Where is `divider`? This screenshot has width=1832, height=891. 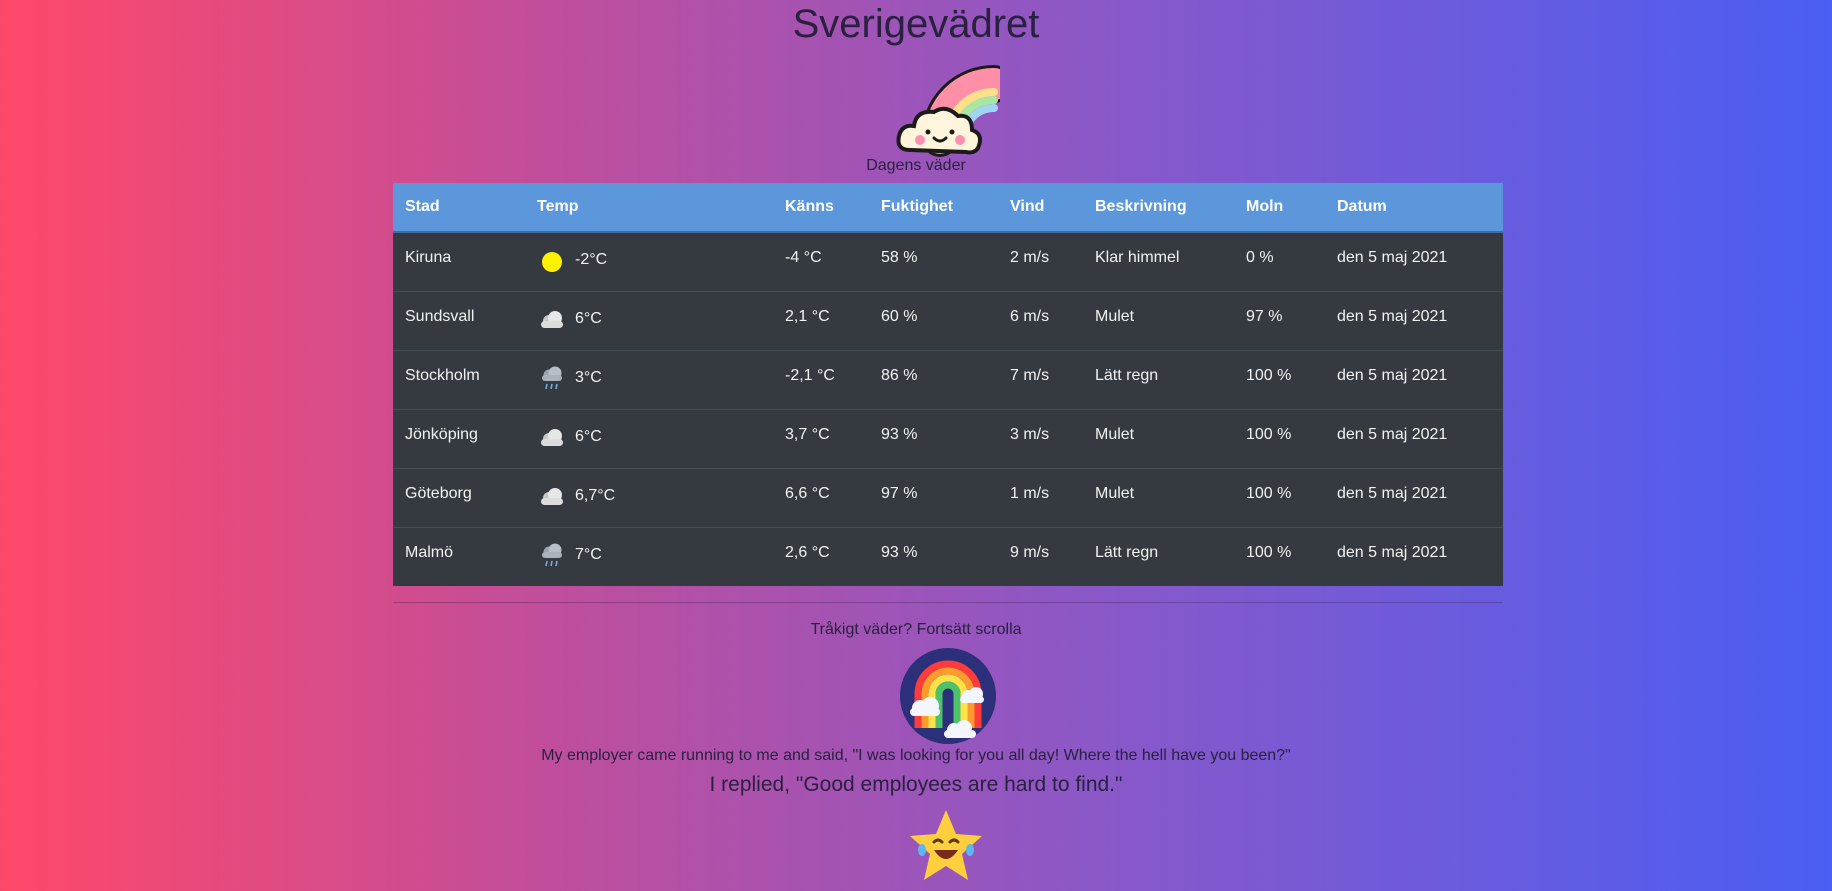 divider is located at coordinates (948, 602).